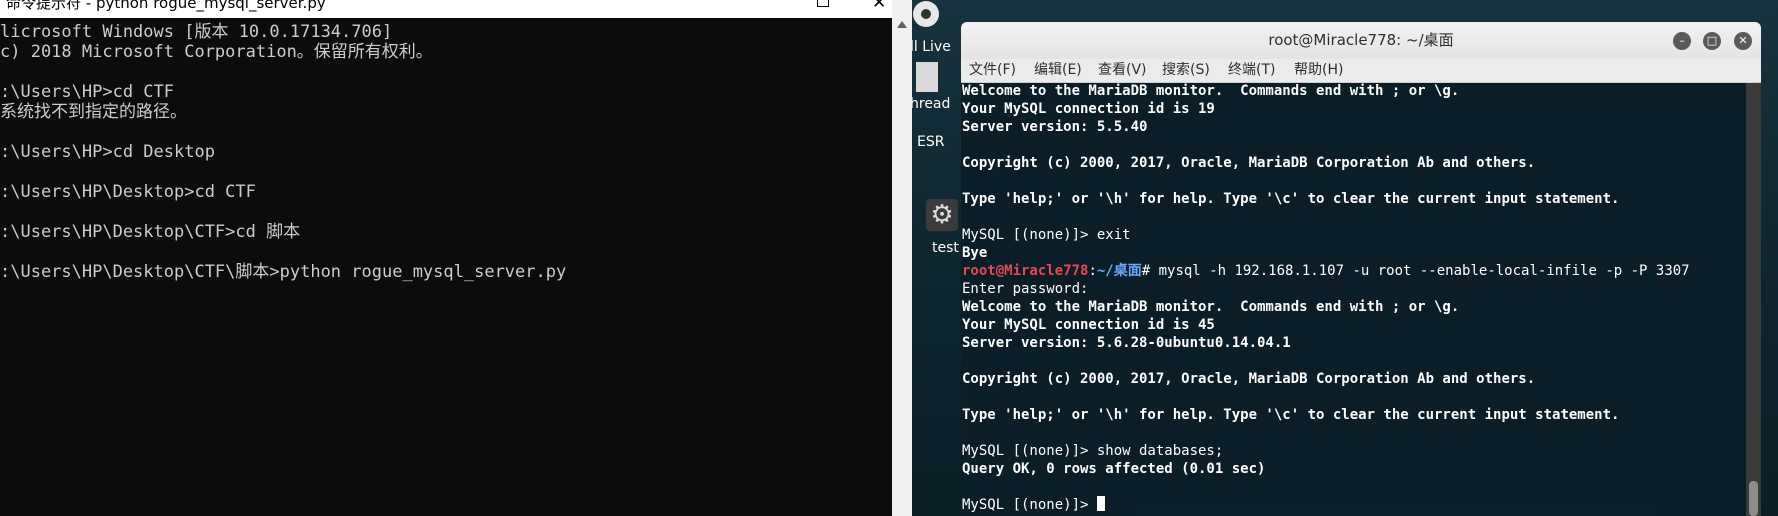 The height and width of the screenshot is (516, 1778). I want to click on file-icon, so click(927, 77).